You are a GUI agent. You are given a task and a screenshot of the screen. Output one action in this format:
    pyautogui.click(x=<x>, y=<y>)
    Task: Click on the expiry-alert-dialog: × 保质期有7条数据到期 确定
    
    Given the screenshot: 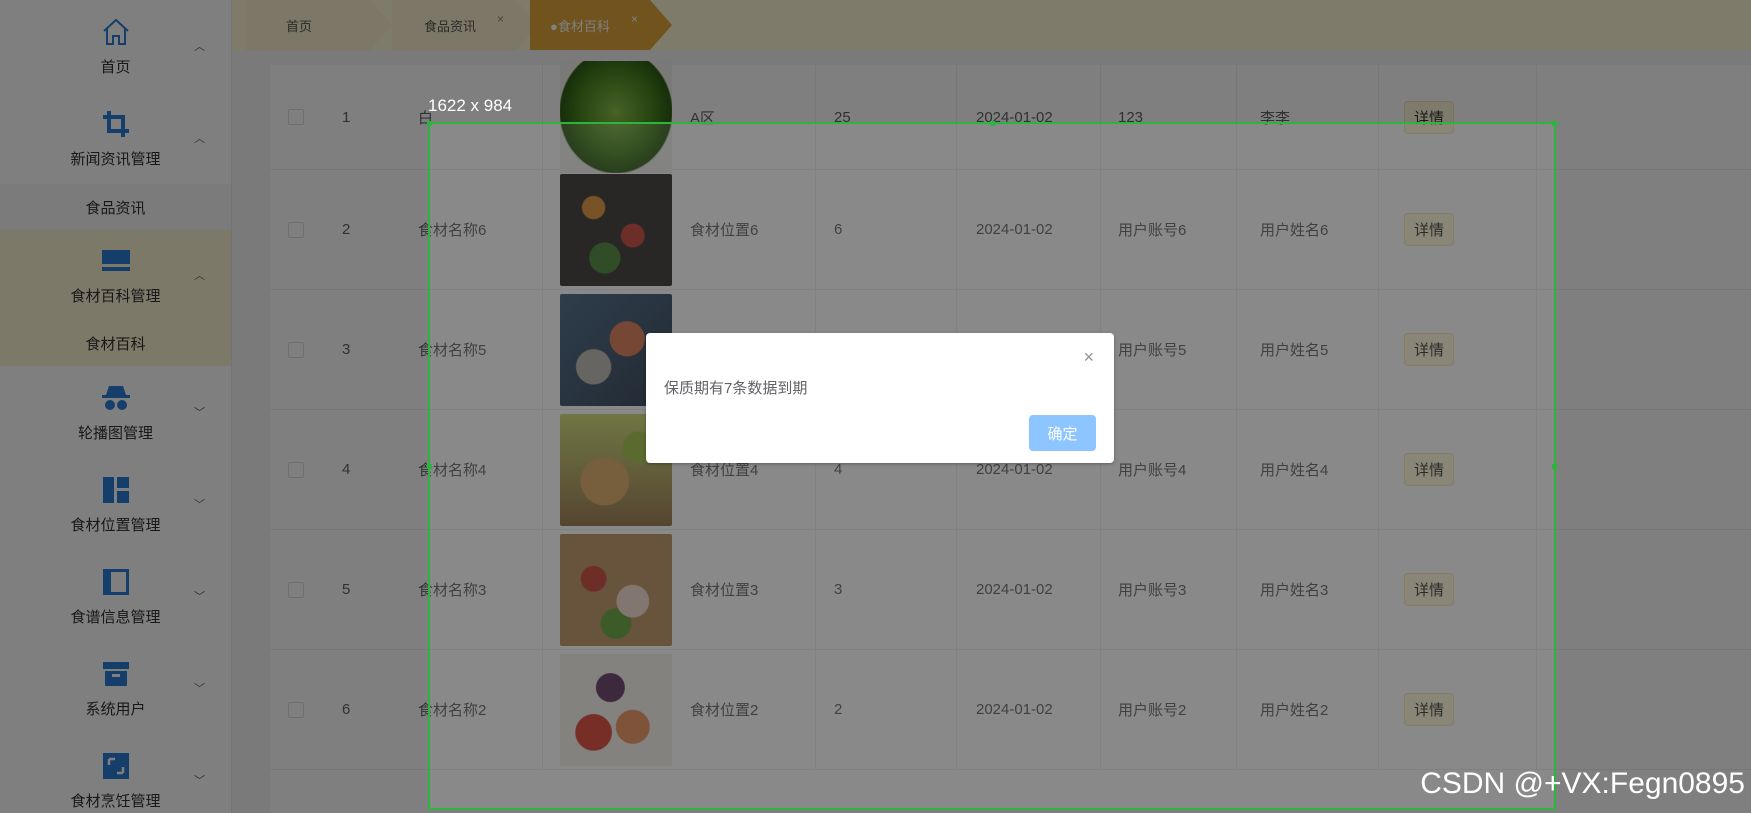 What is the action you would take?
    pyautogui.click(x=880, y=398)
    